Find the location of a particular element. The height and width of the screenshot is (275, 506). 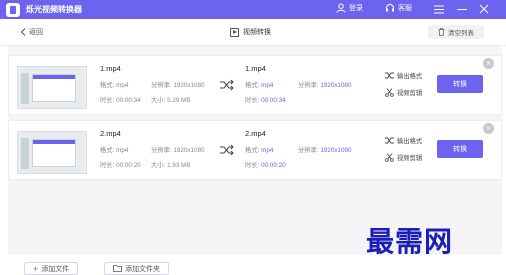

source-duration: 时长: 00:00:34 is located at coordinates (120, 100).